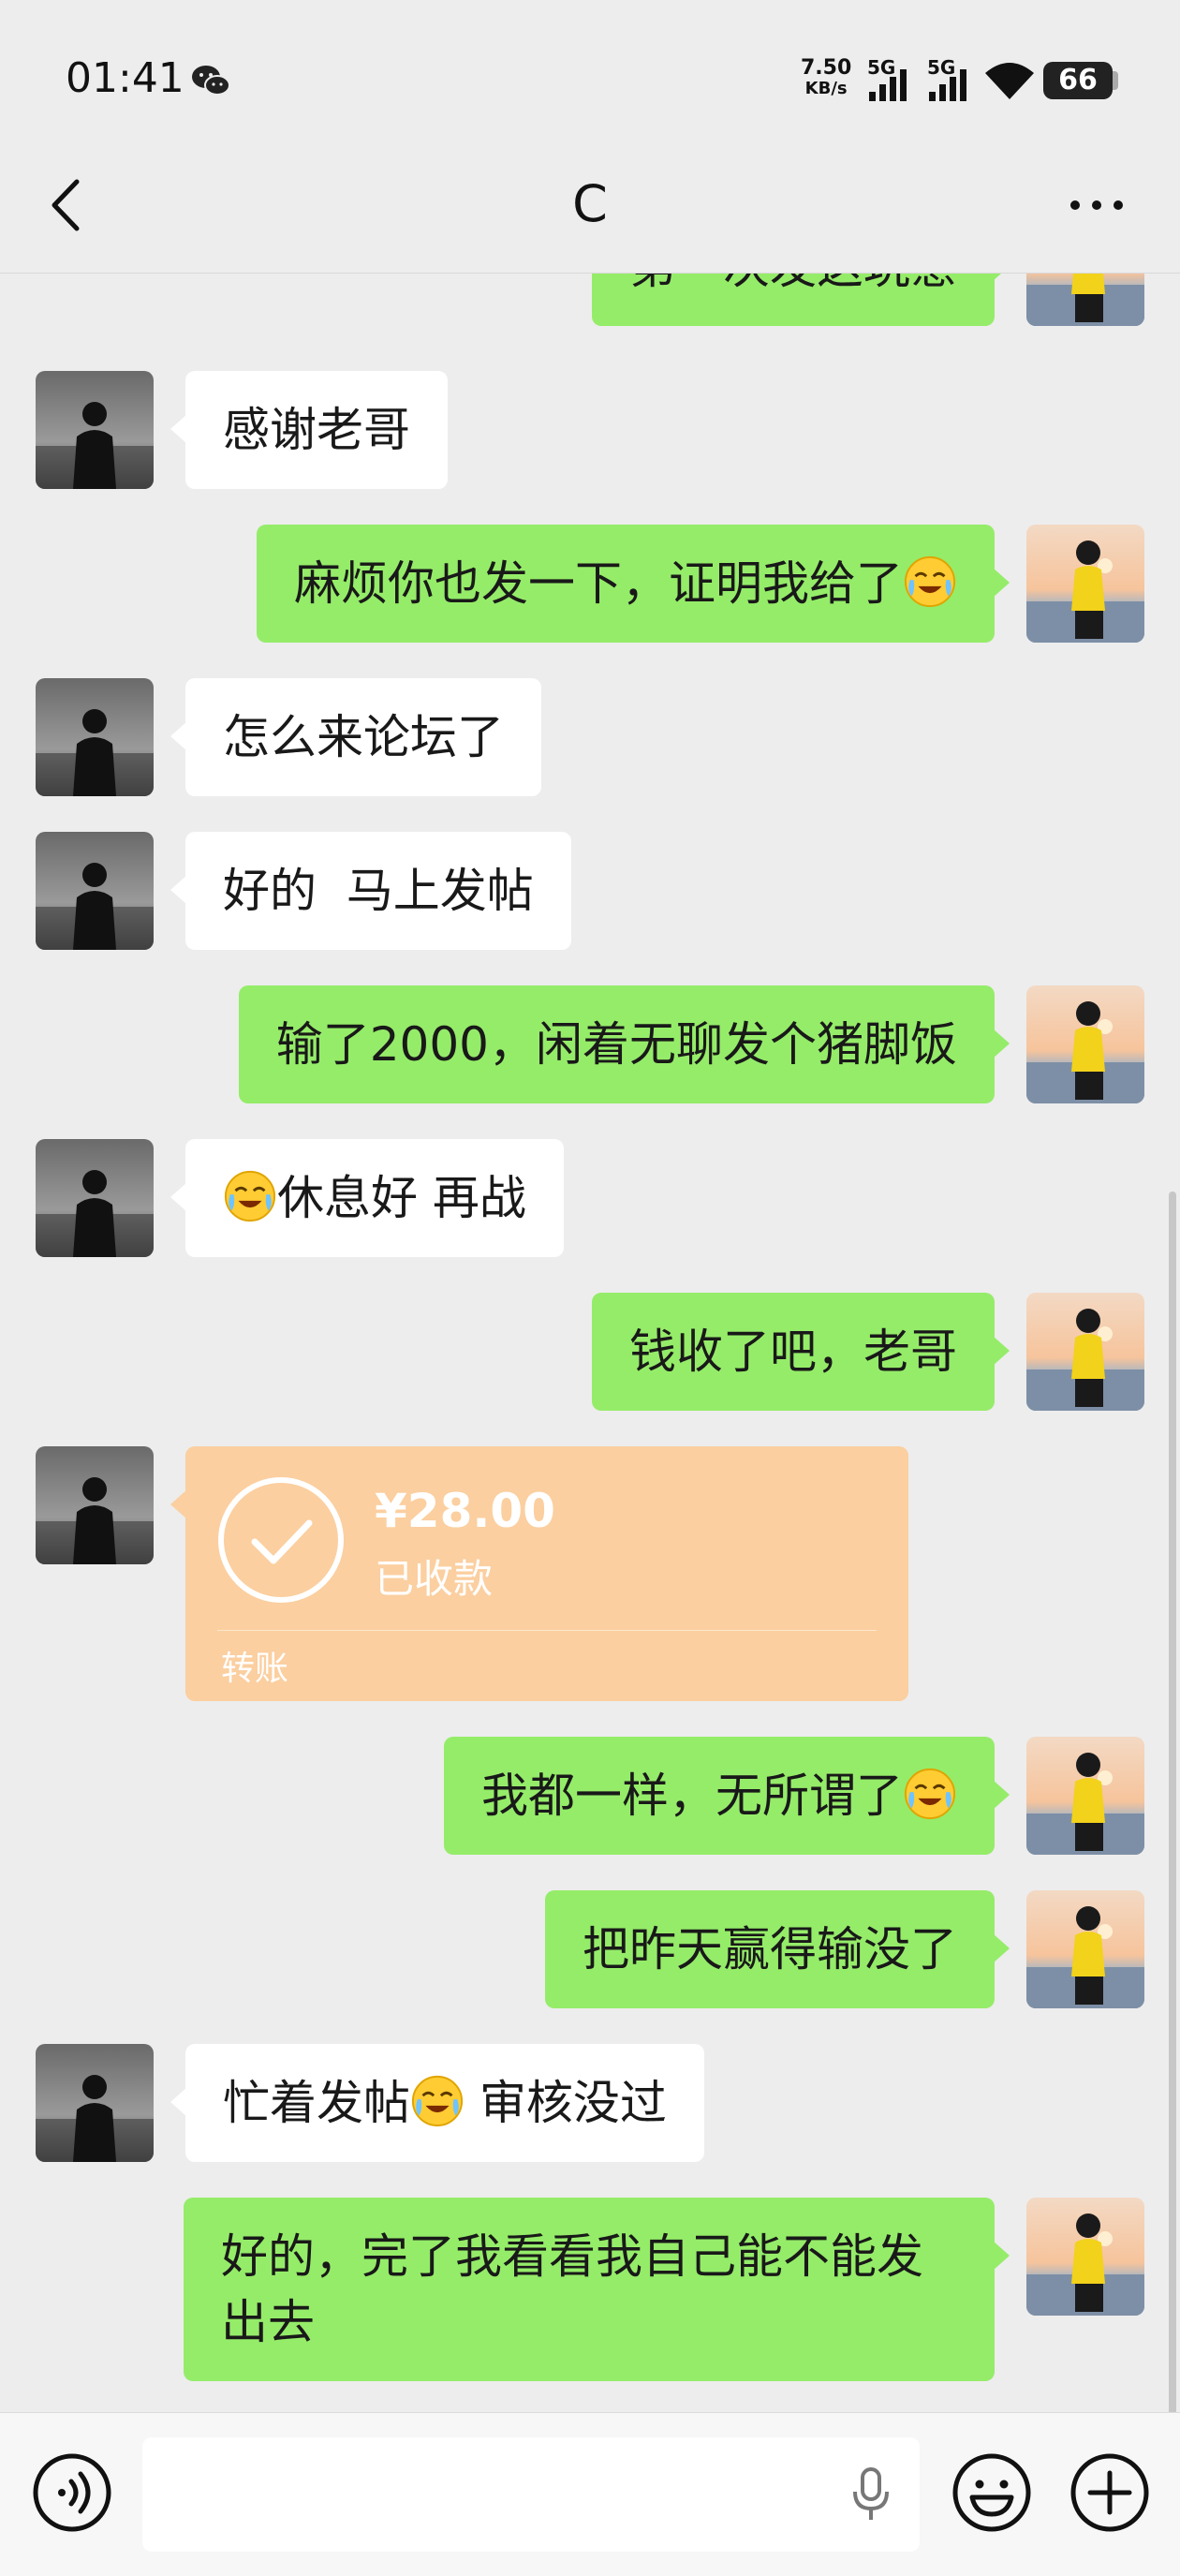 Image resolution: width=1180 pixels, height=2576 pixels. What do you see at coordinates (547, 1630) in the screenshot?
I see `transfer-divider` at bounding box center [547, 1630].